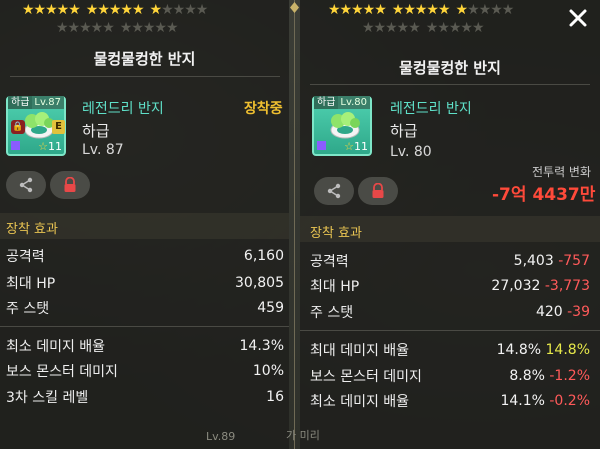 This screenshot has width=600, height=449. I want to click on stat-diff: -3,773, so click(567, 286).